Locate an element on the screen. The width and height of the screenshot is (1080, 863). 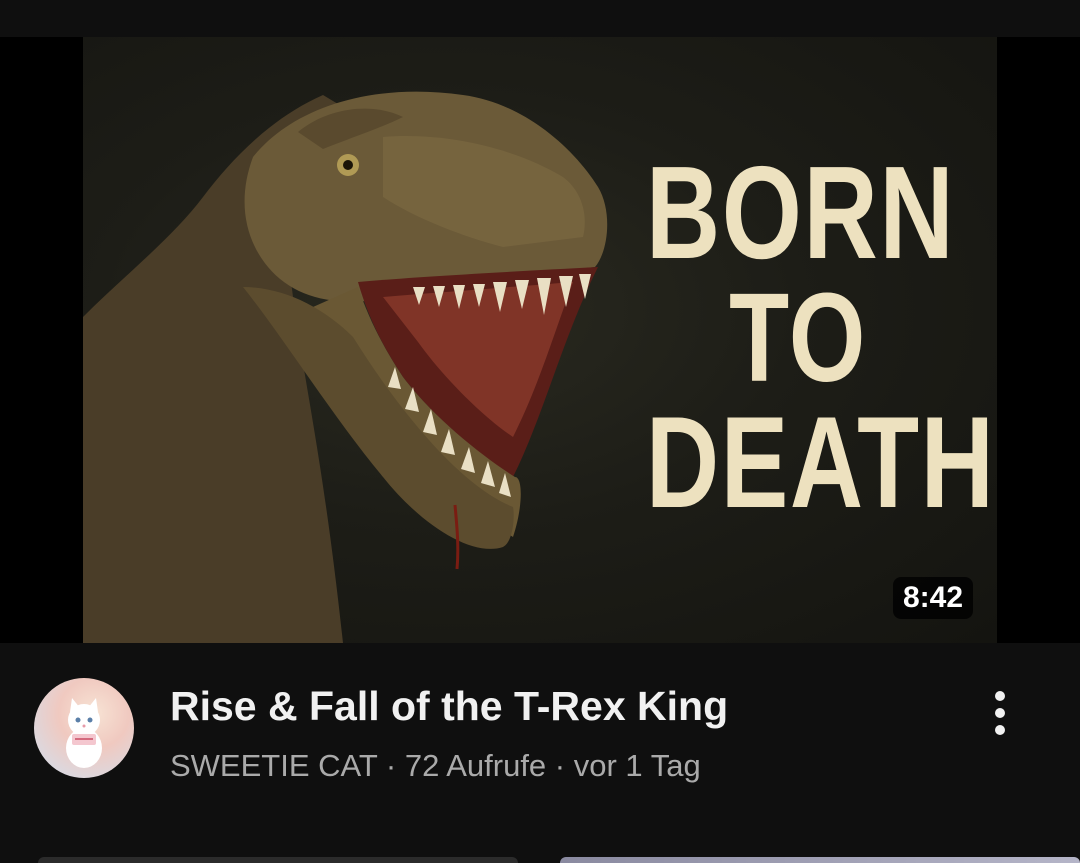
thumbnail-line-3: DEATH is located at coordinates (820, 462).